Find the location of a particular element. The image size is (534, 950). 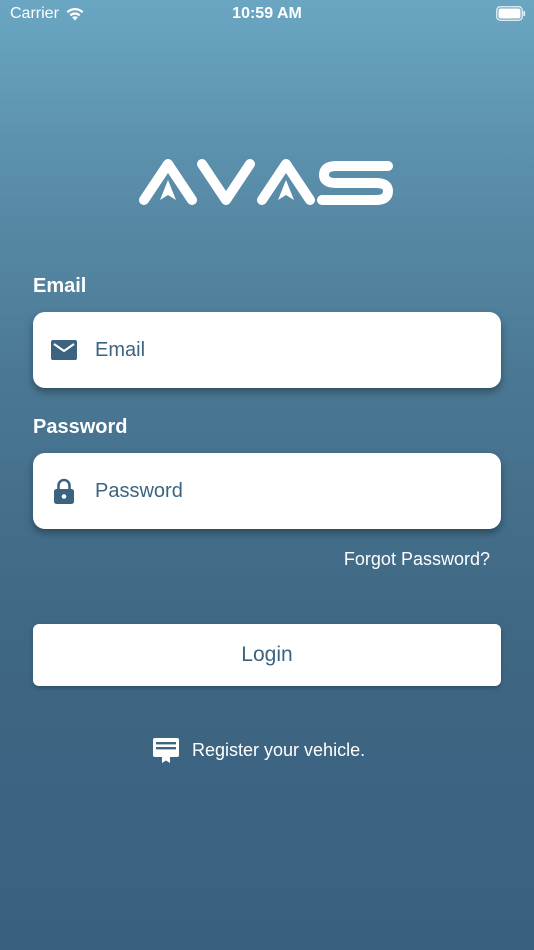

register-vehicle-link: Register your vehicle. is located at coordinates (258, 750).